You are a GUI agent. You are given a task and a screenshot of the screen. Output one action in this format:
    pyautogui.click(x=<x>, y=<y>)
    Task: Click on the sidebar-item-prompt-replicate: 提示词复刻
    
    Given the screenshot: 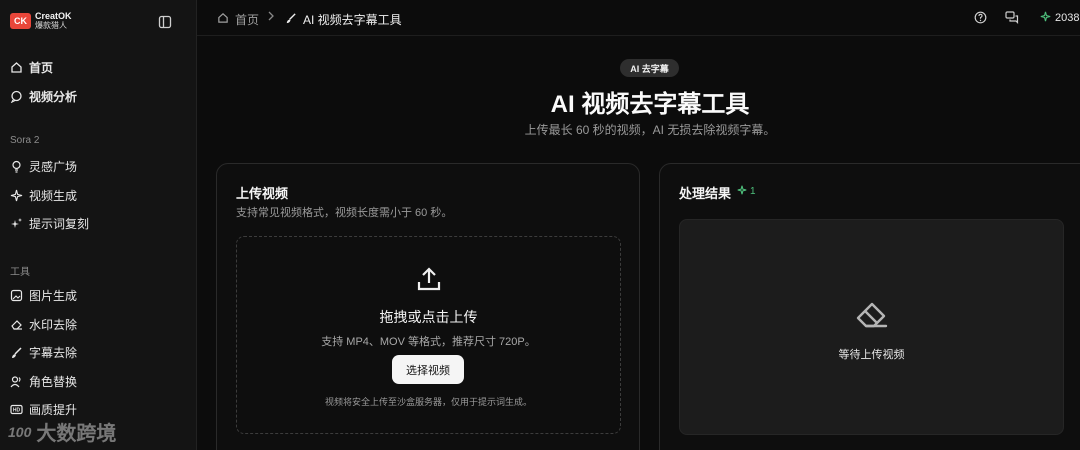 What is the action you would take?
    pyautogui.click(x=49, y=223)
    